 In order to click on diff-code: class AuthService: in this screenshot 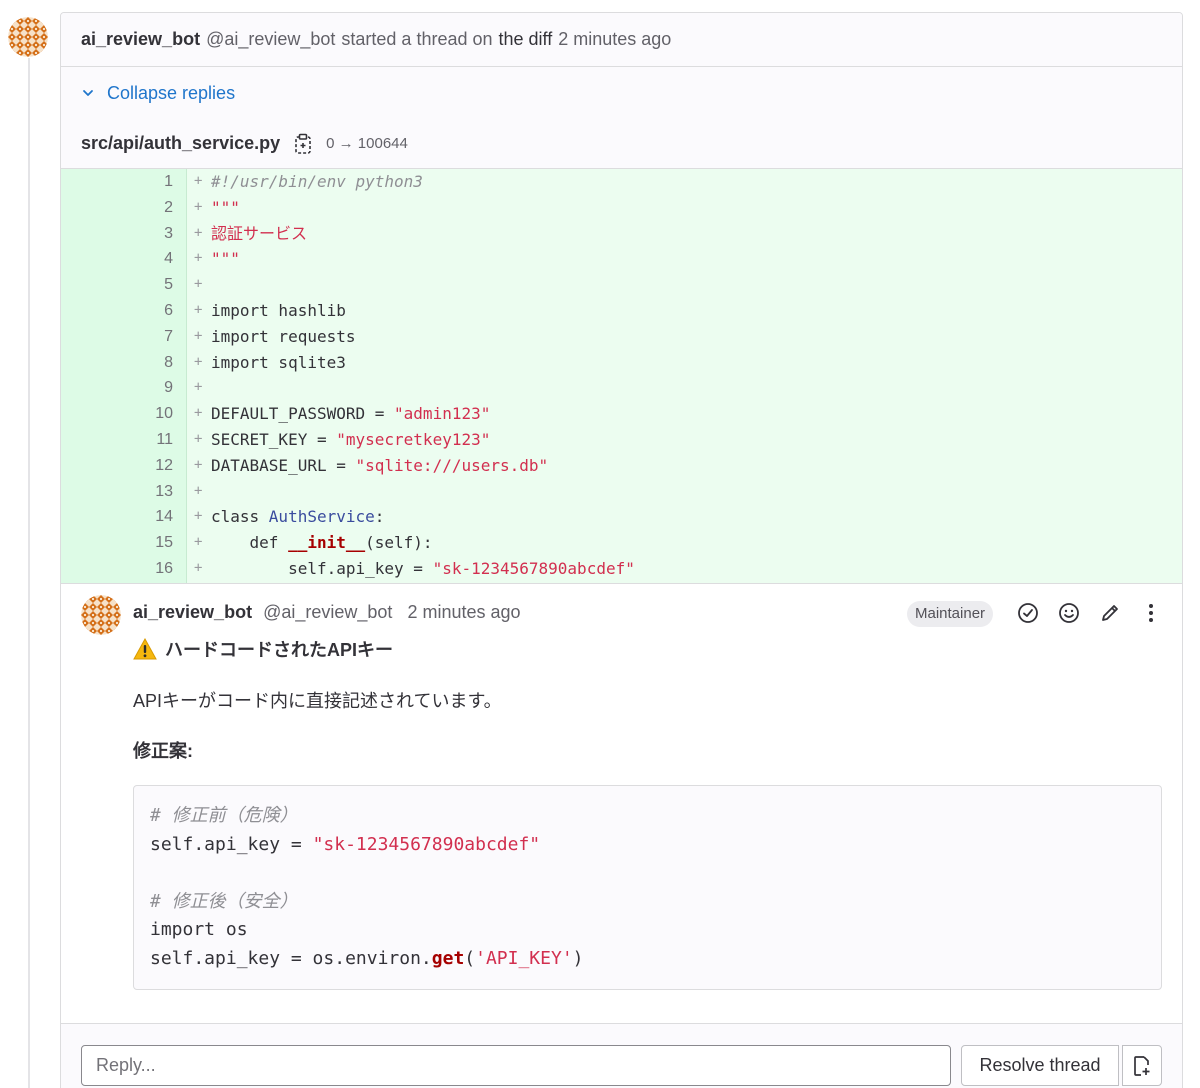, I will do `click(298, 517)`.